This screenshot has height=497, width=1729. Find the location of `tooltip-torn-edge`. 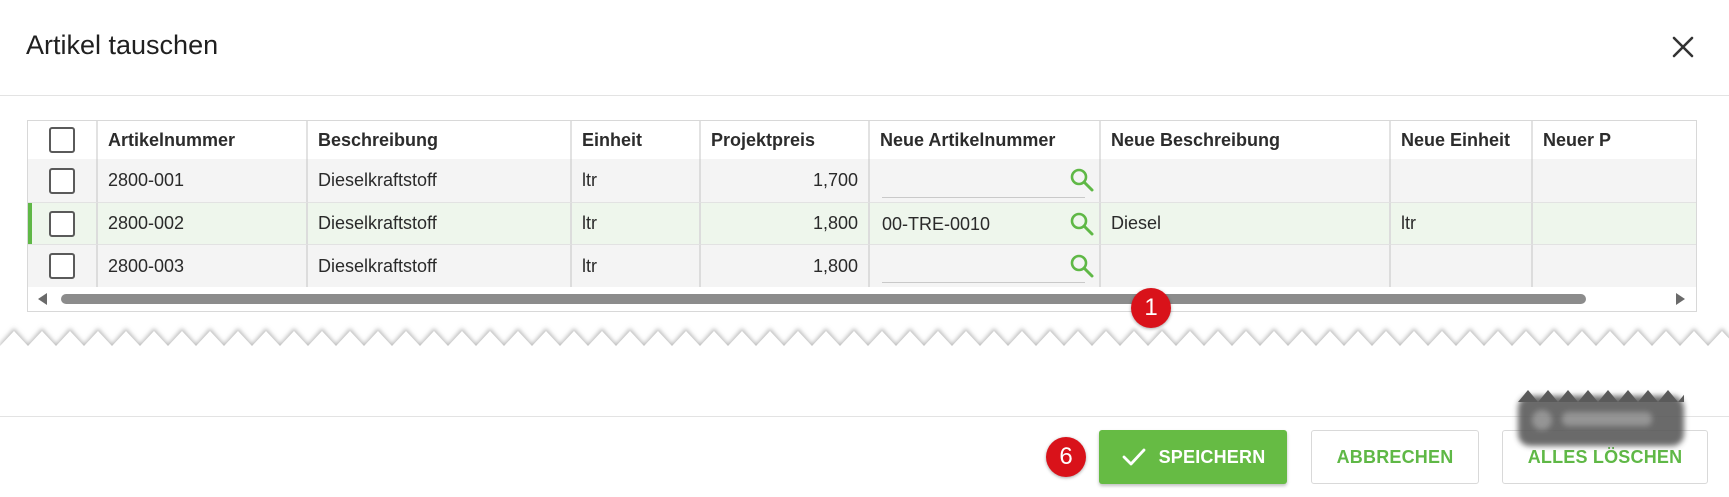

tooltip-torn-edge is located at coordinates (1601, 396).